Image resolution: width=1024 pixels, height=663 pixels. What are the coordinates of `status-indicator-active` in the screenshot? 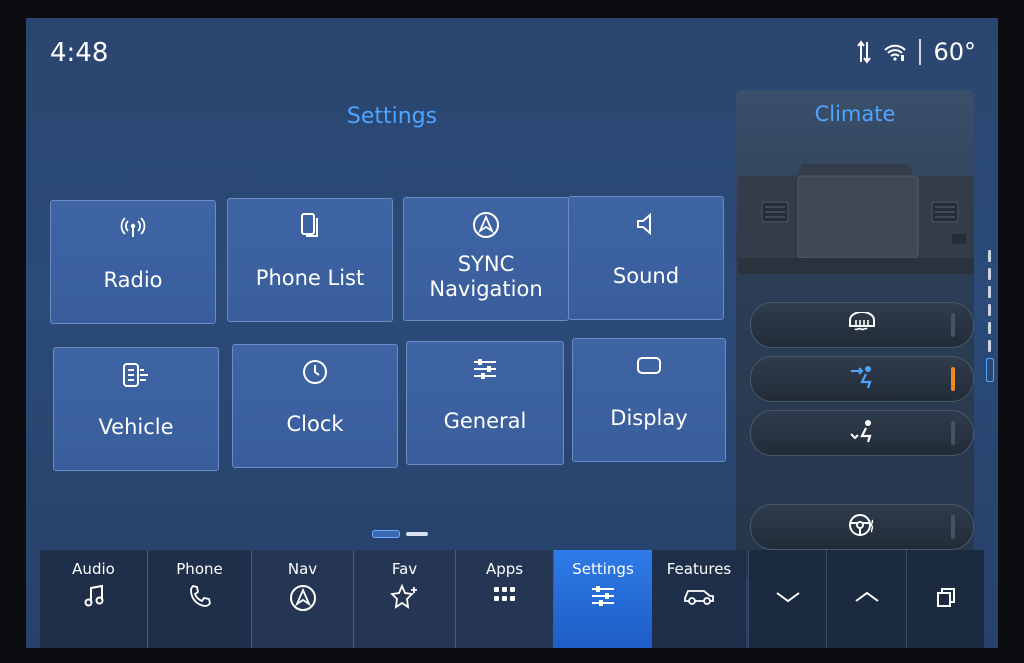 It's located at (953, 379).